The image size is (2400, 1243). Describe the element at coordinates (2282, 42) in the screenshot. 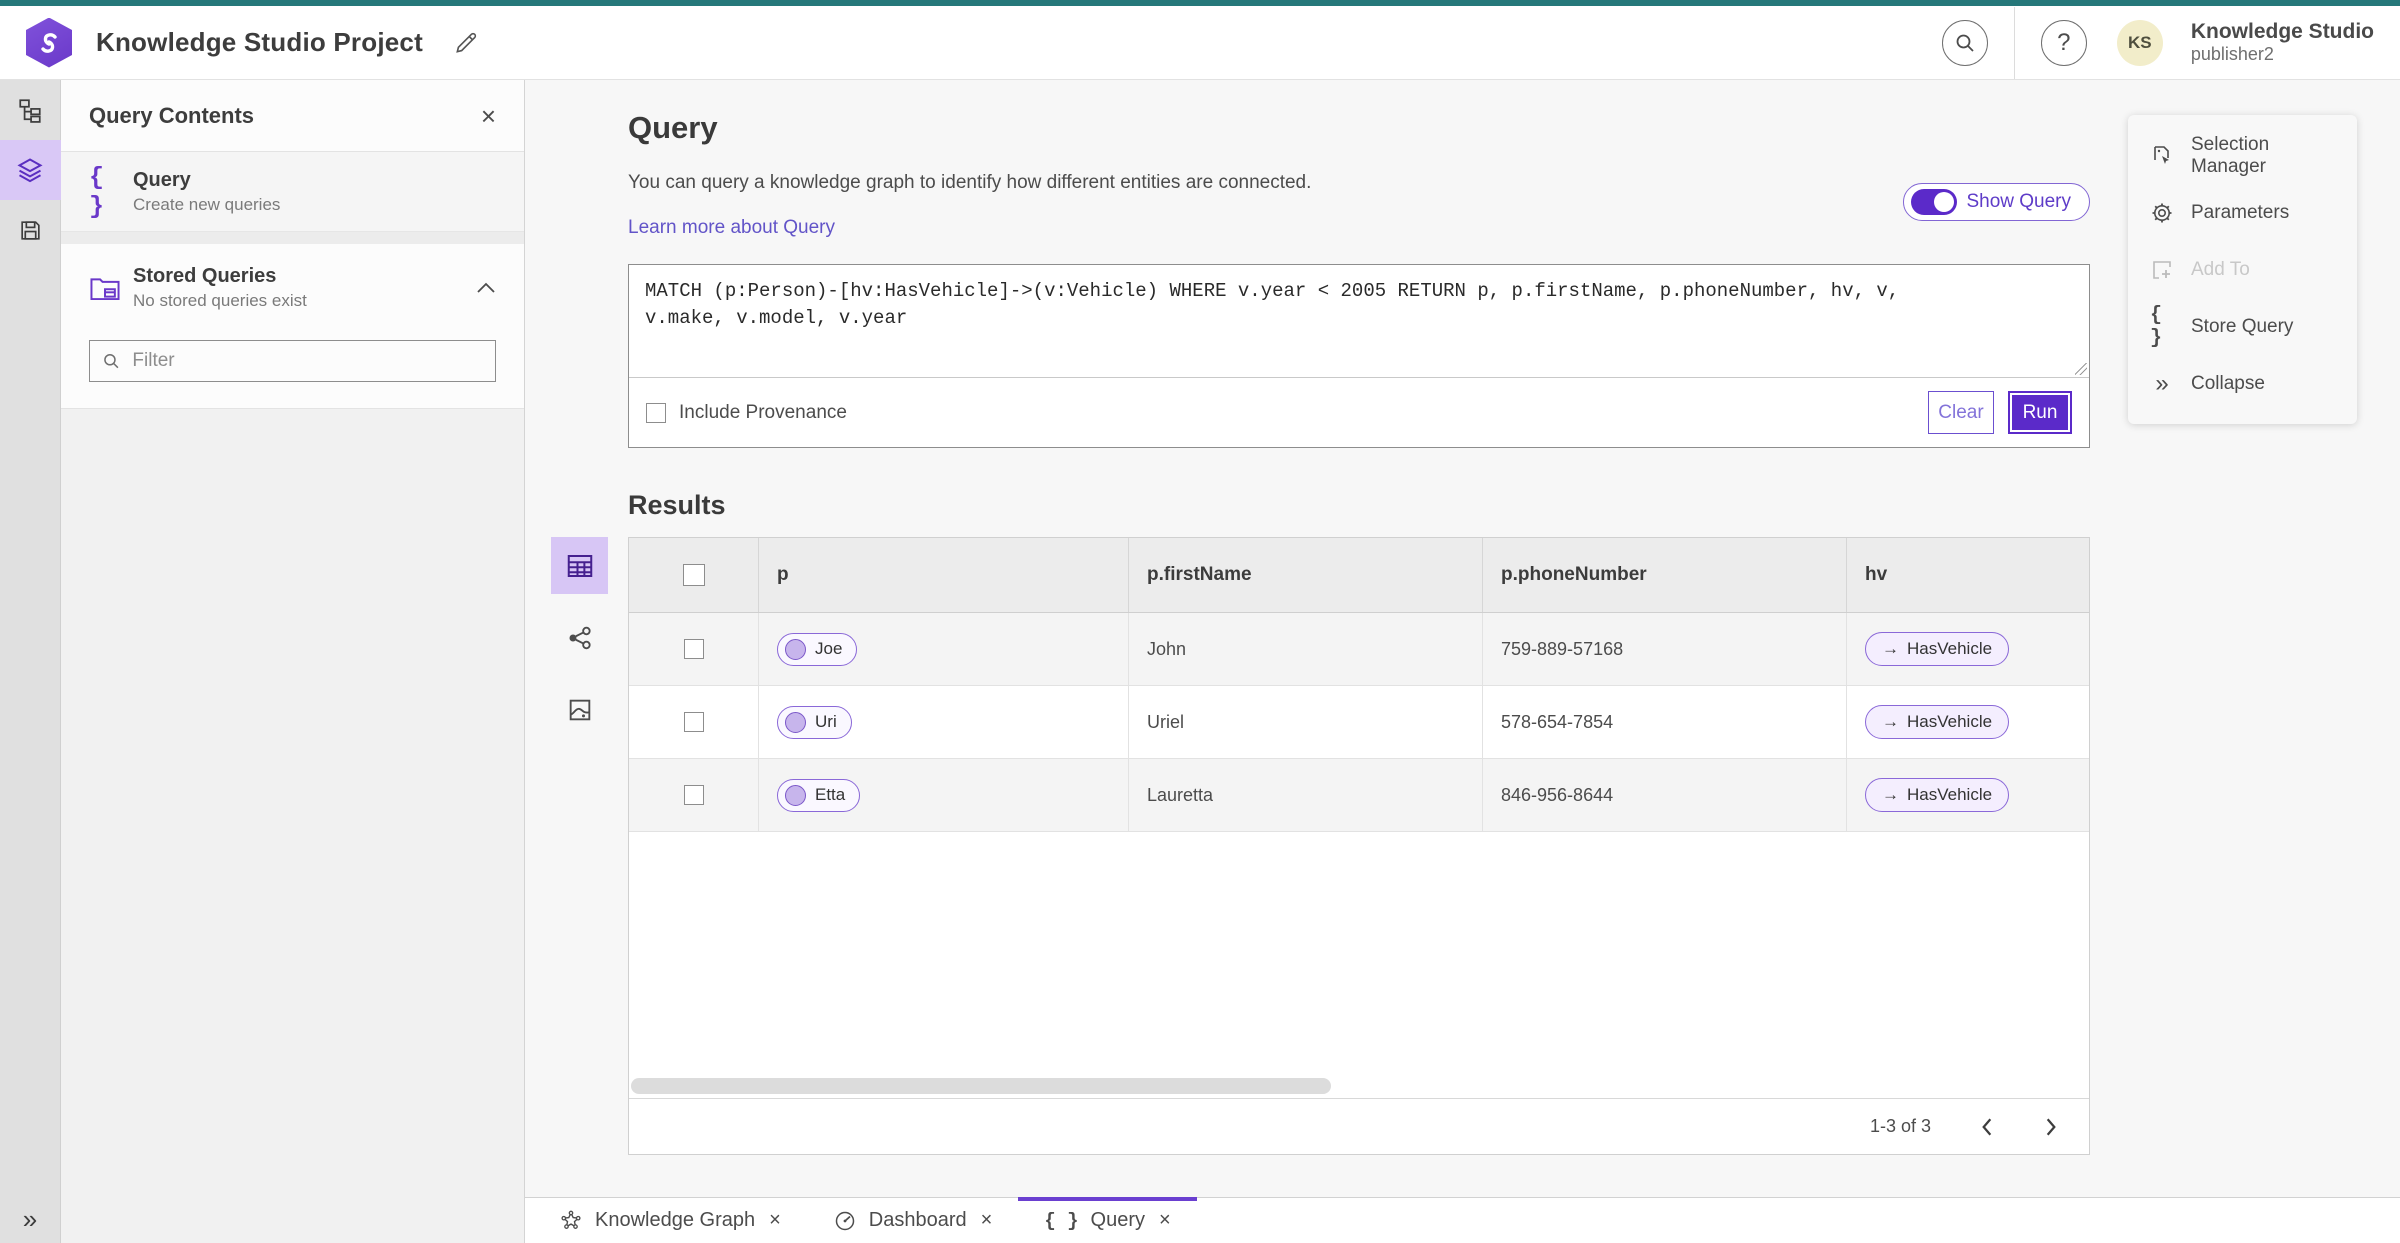

I see `user-info: Knowledge Studio publisher2` at that location.